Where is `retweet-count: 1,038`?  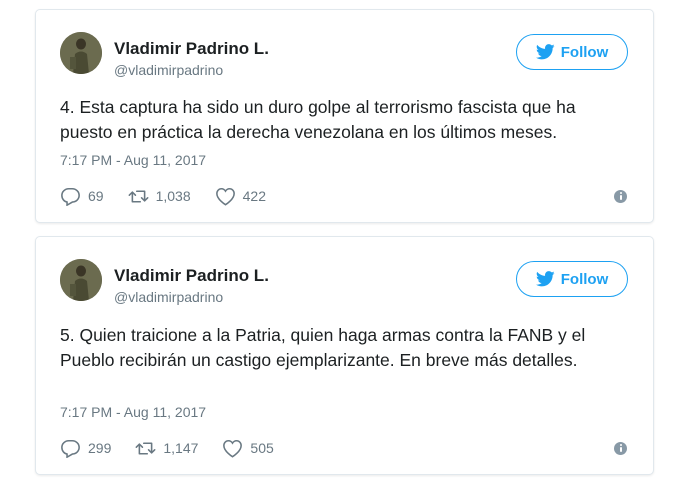 retweet-count: 1,038 is located at coordinates (173, 196).